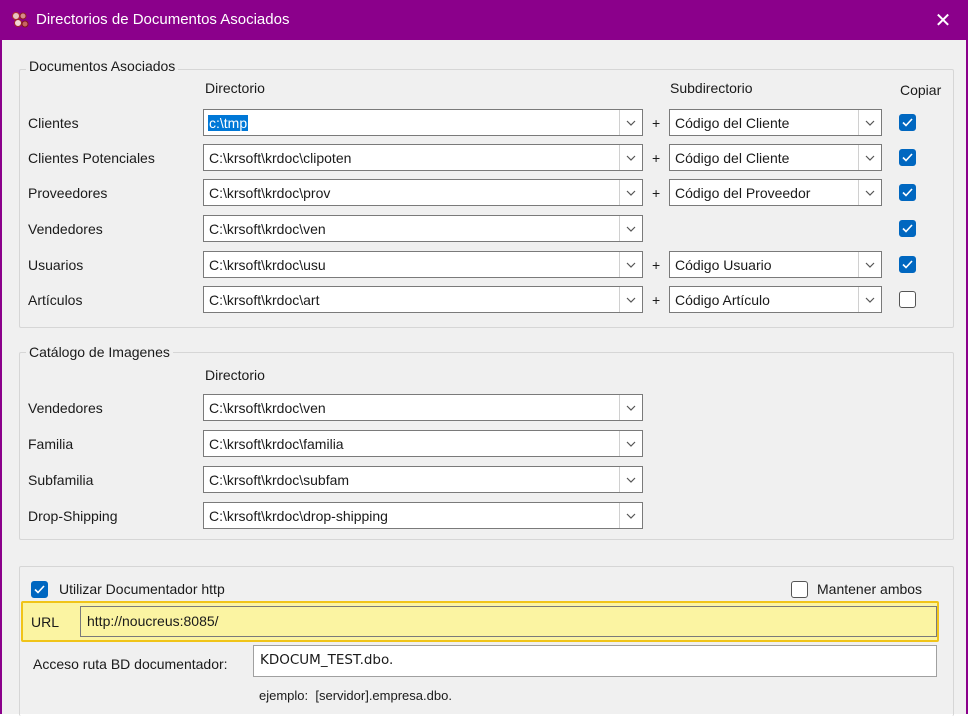 This screenshot has width=968, height=716. Describe the element at coordinates (423, 157) in the screenshot. I see `directory-combo-clientes-potenciales: C:\krsoft\krdoc\clipoten` at that location.